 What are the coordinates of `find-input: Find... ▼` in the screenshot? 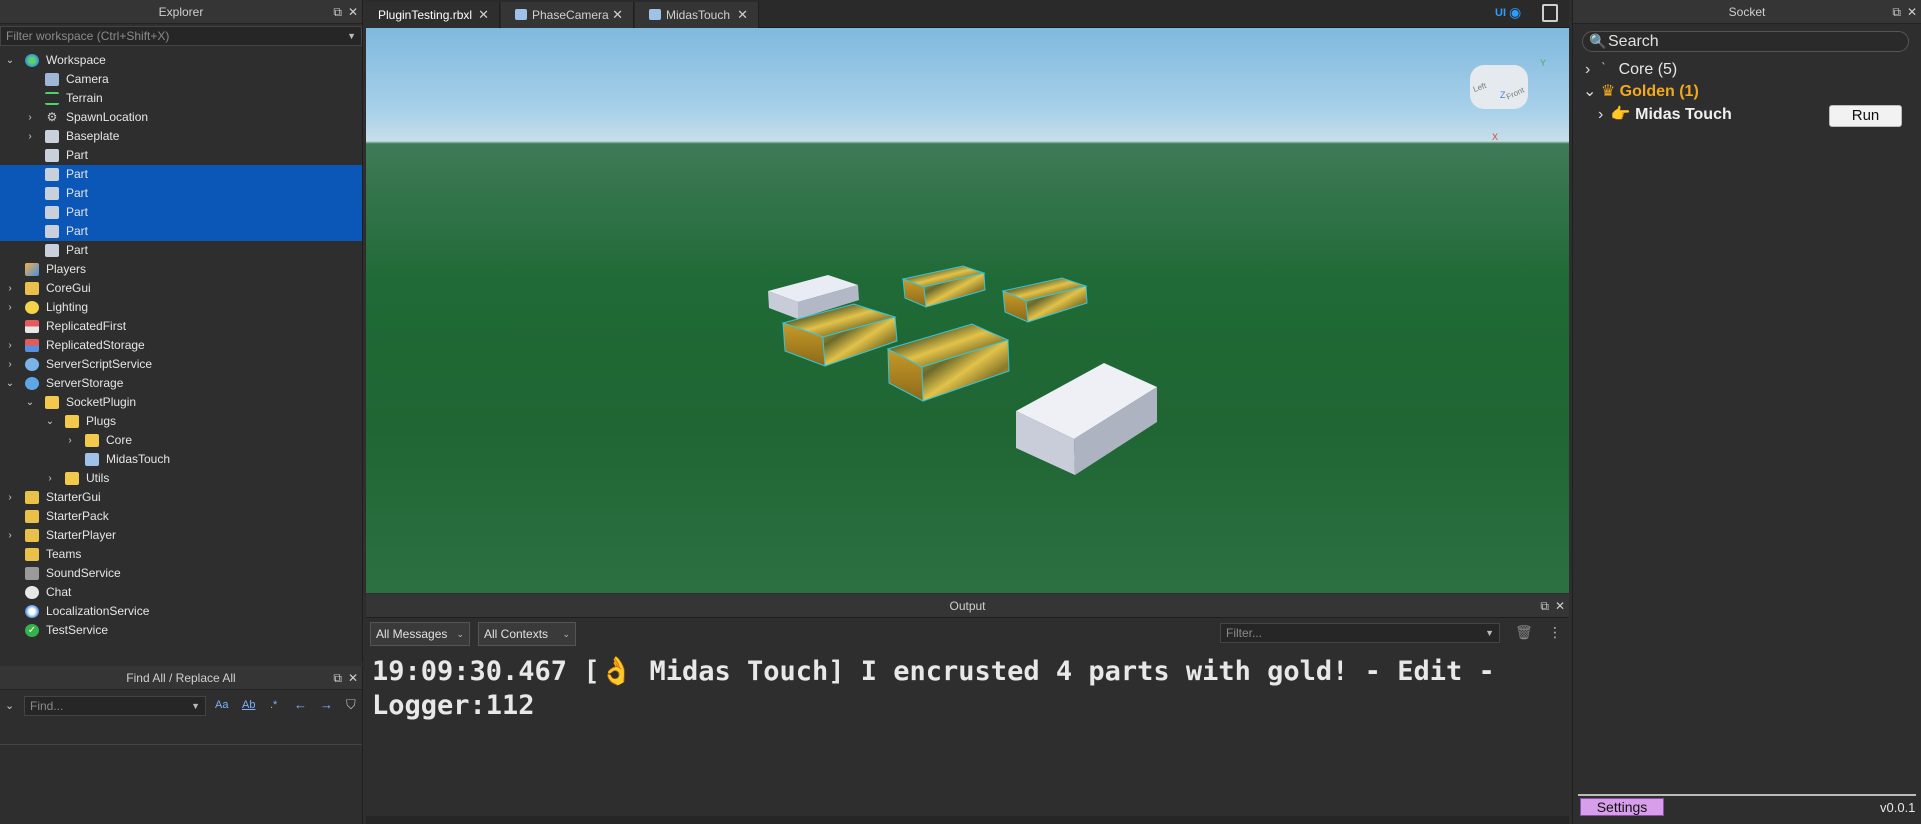 It's located at (115, 706).